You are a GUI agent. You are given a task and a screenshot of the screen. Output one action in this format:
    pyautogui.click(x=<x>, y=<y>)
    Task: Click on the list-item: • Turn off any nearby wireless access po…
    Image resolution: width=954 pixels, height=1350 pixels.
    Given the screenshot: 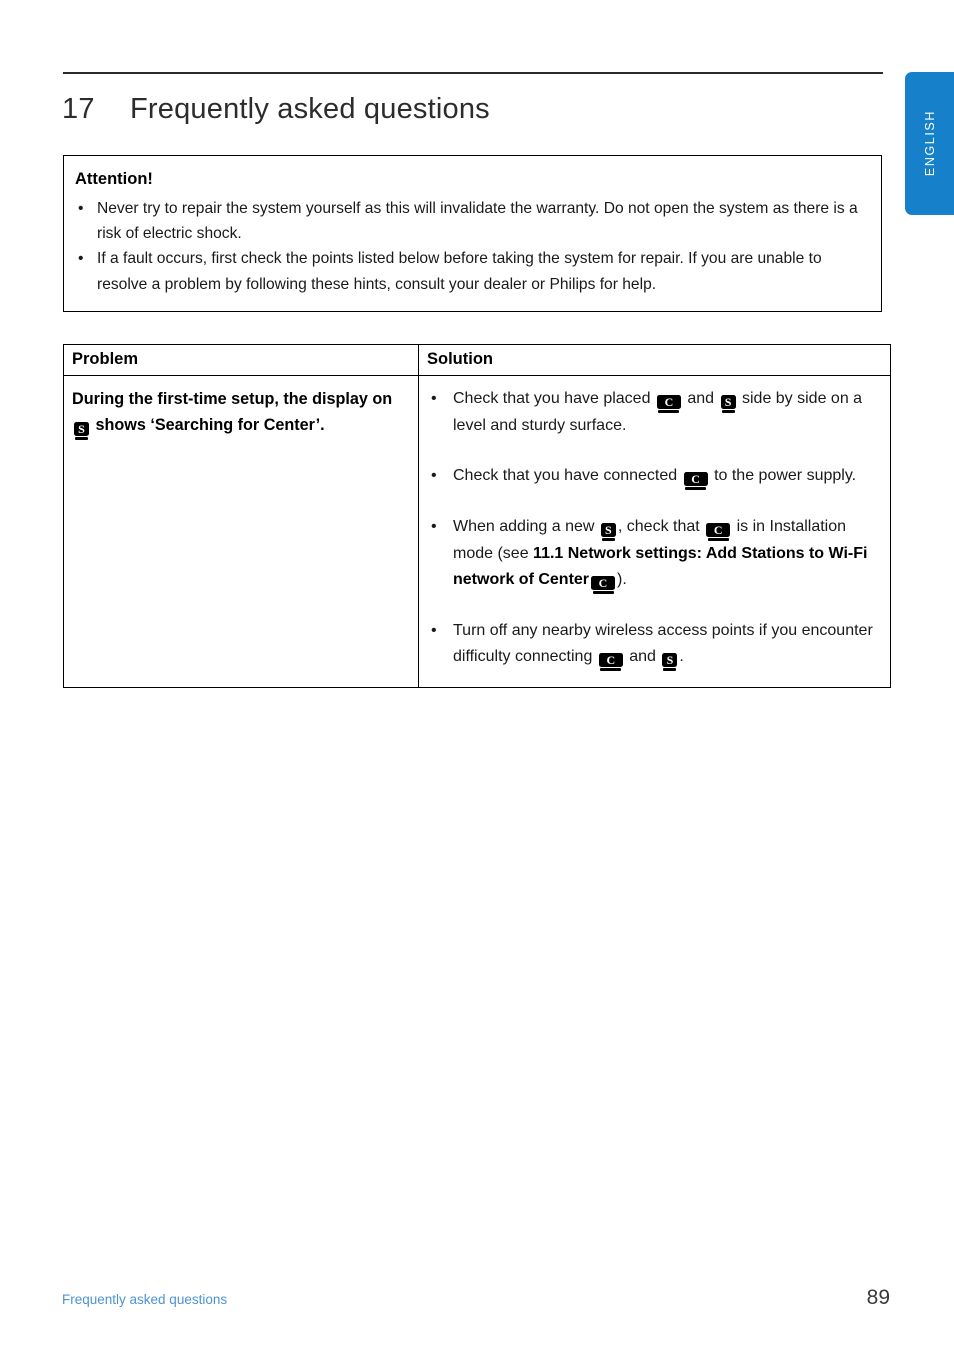 What is the action you would take?
    pyautogui.click(x=654, y=644)
    